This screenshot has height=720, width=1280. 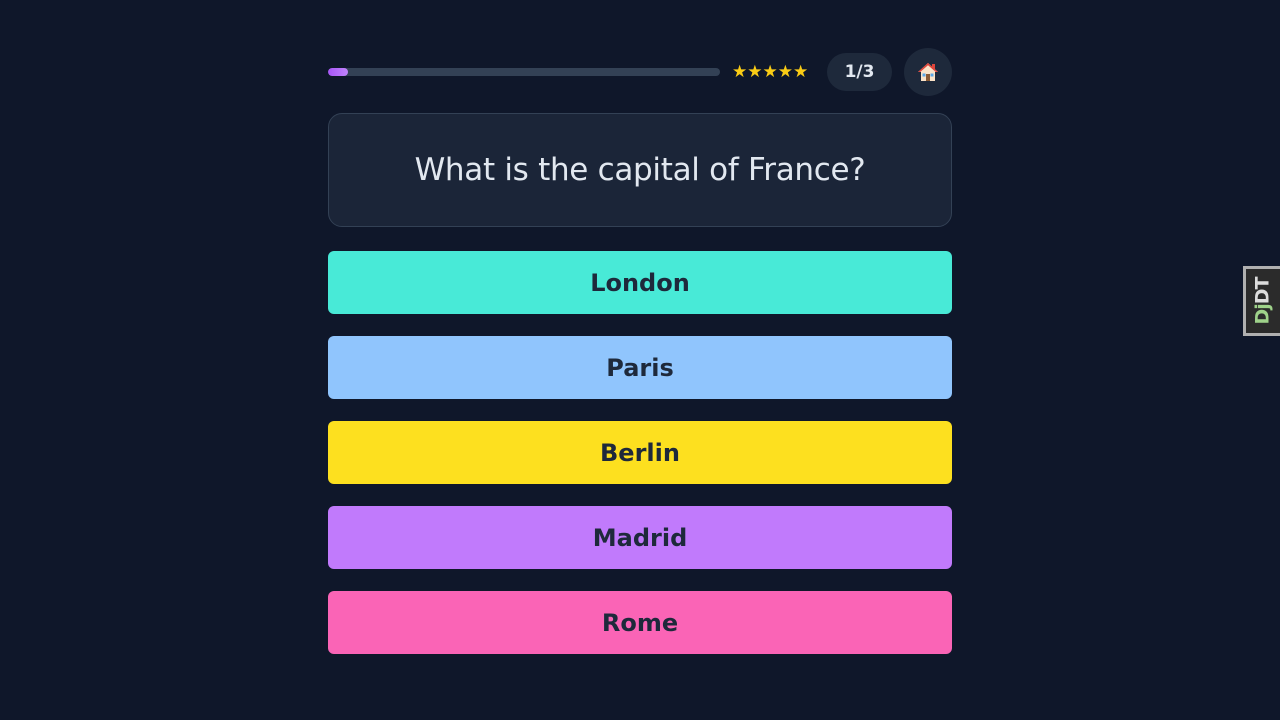 I want to click on answer-button-london: London, so click(x=640, y=282).